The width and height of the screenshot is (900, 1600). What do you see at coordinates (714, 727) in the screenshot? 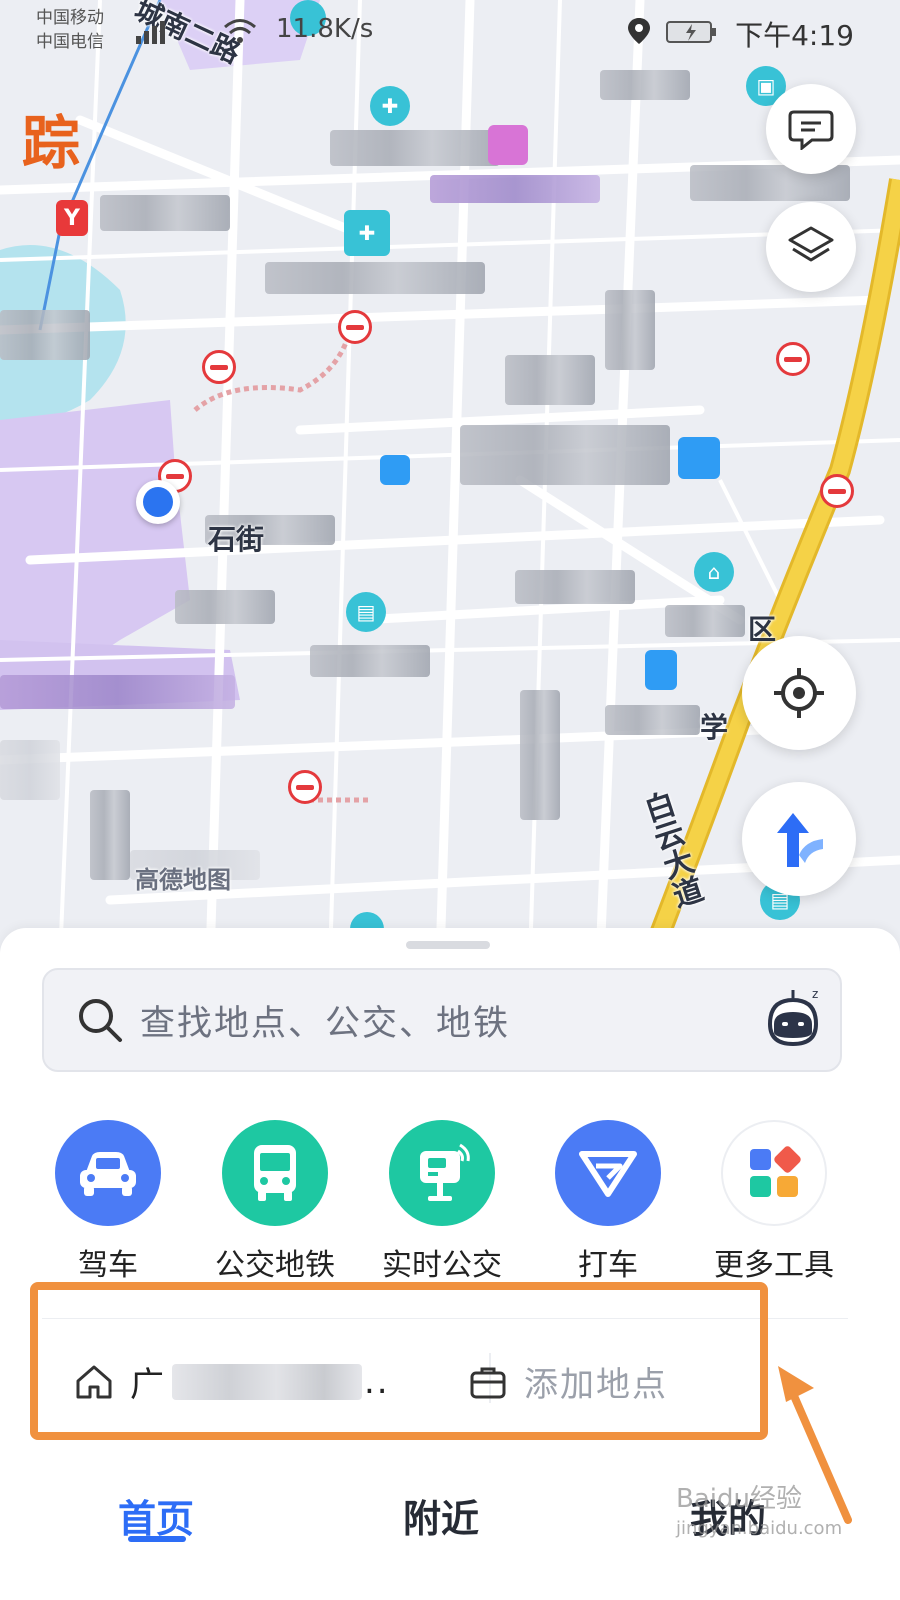
I see `road-label-school: 学` at bounding box center [714, 727].